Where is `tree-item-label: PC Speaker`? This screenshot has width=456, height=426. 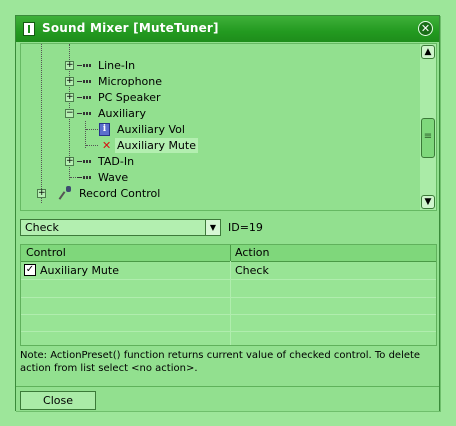 tree-item-label: PC Speaker is located at coordinates (129, 97).